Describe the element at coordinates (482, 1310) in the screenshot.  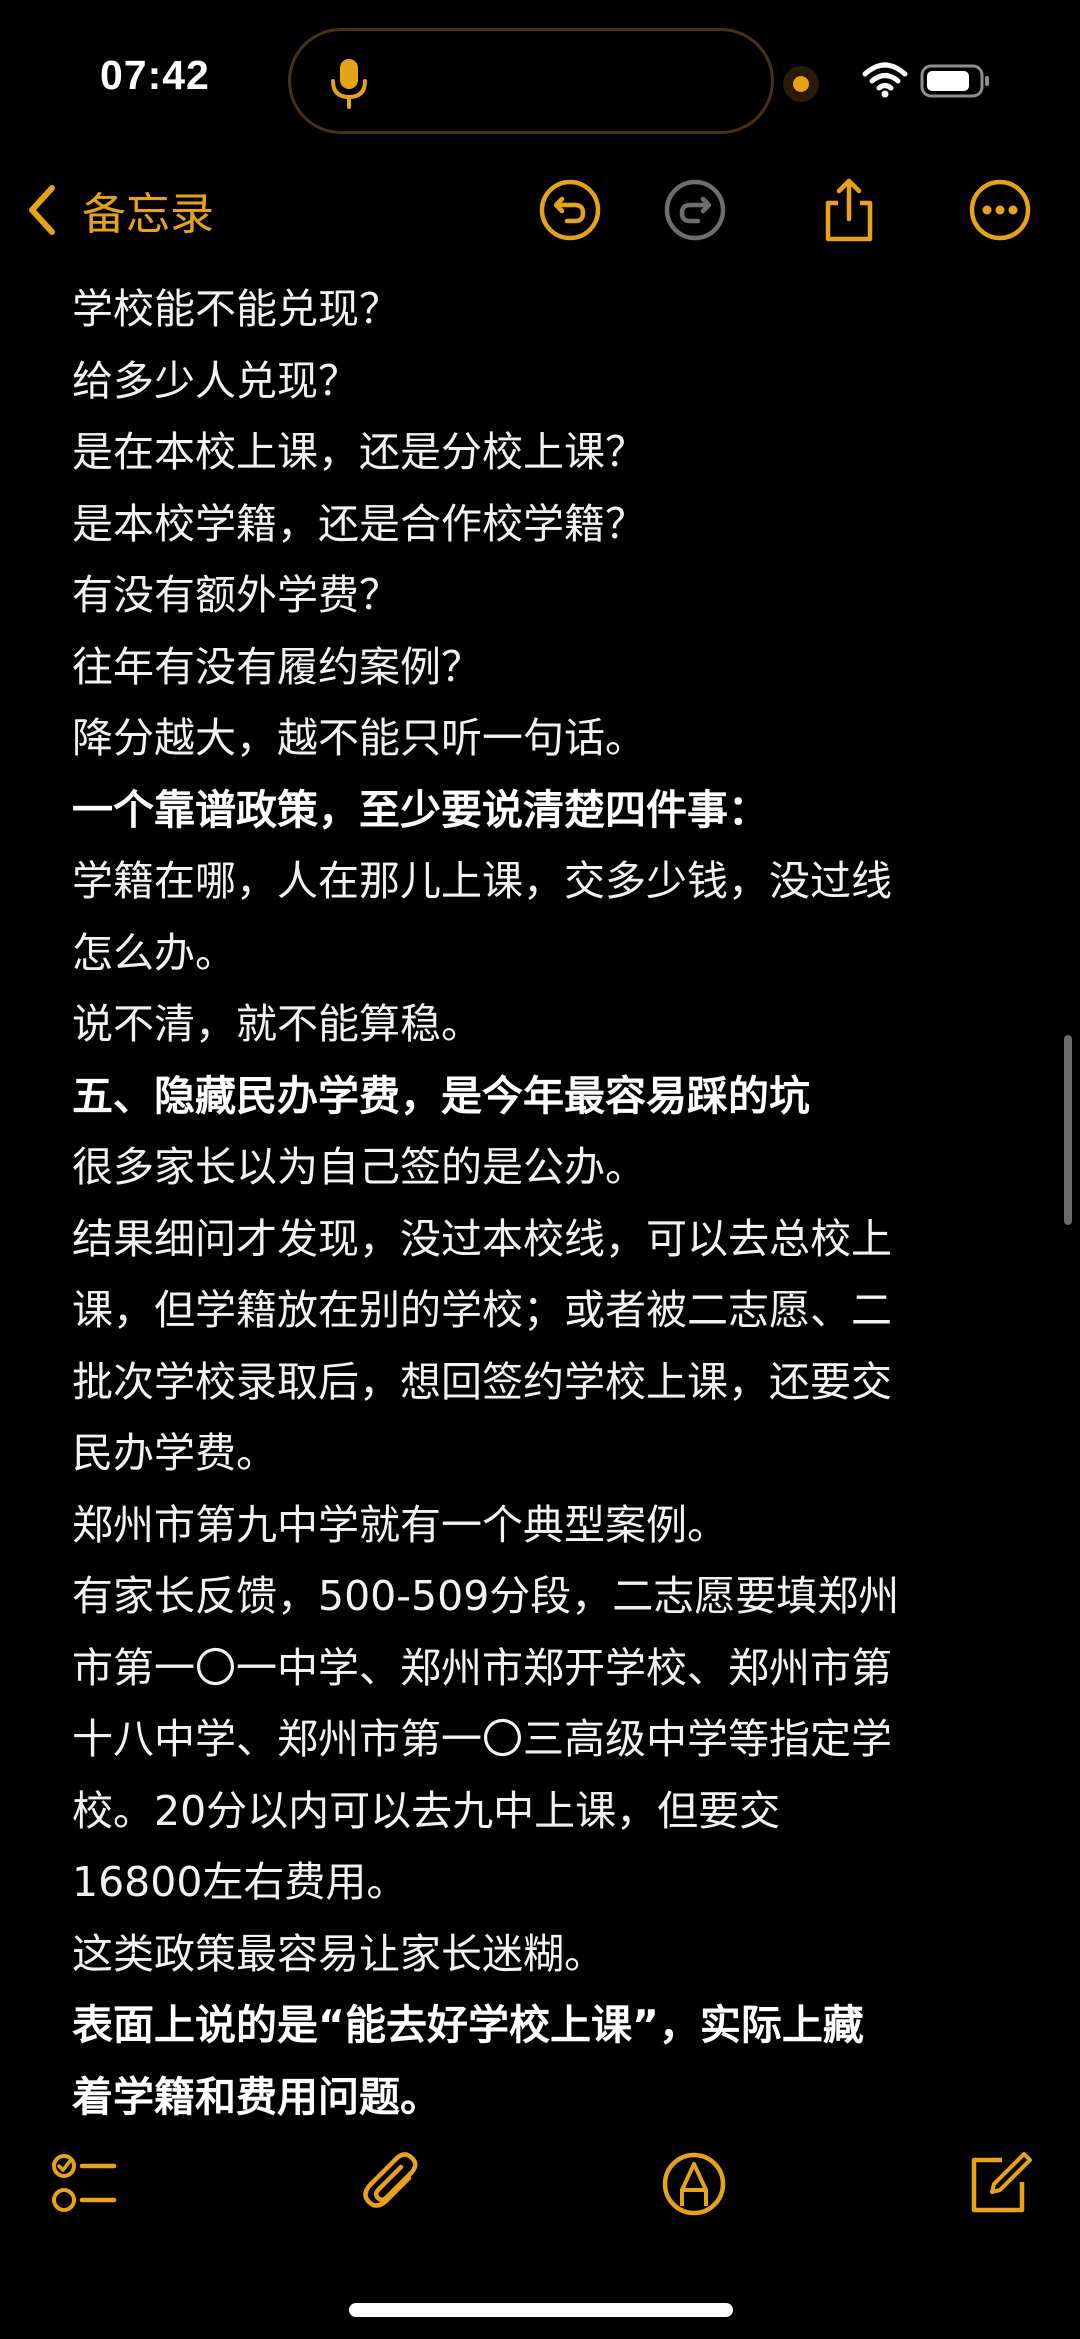
I see `note-line: 课，但学籍放在别的学校；或者被二志愿、二` at that location.